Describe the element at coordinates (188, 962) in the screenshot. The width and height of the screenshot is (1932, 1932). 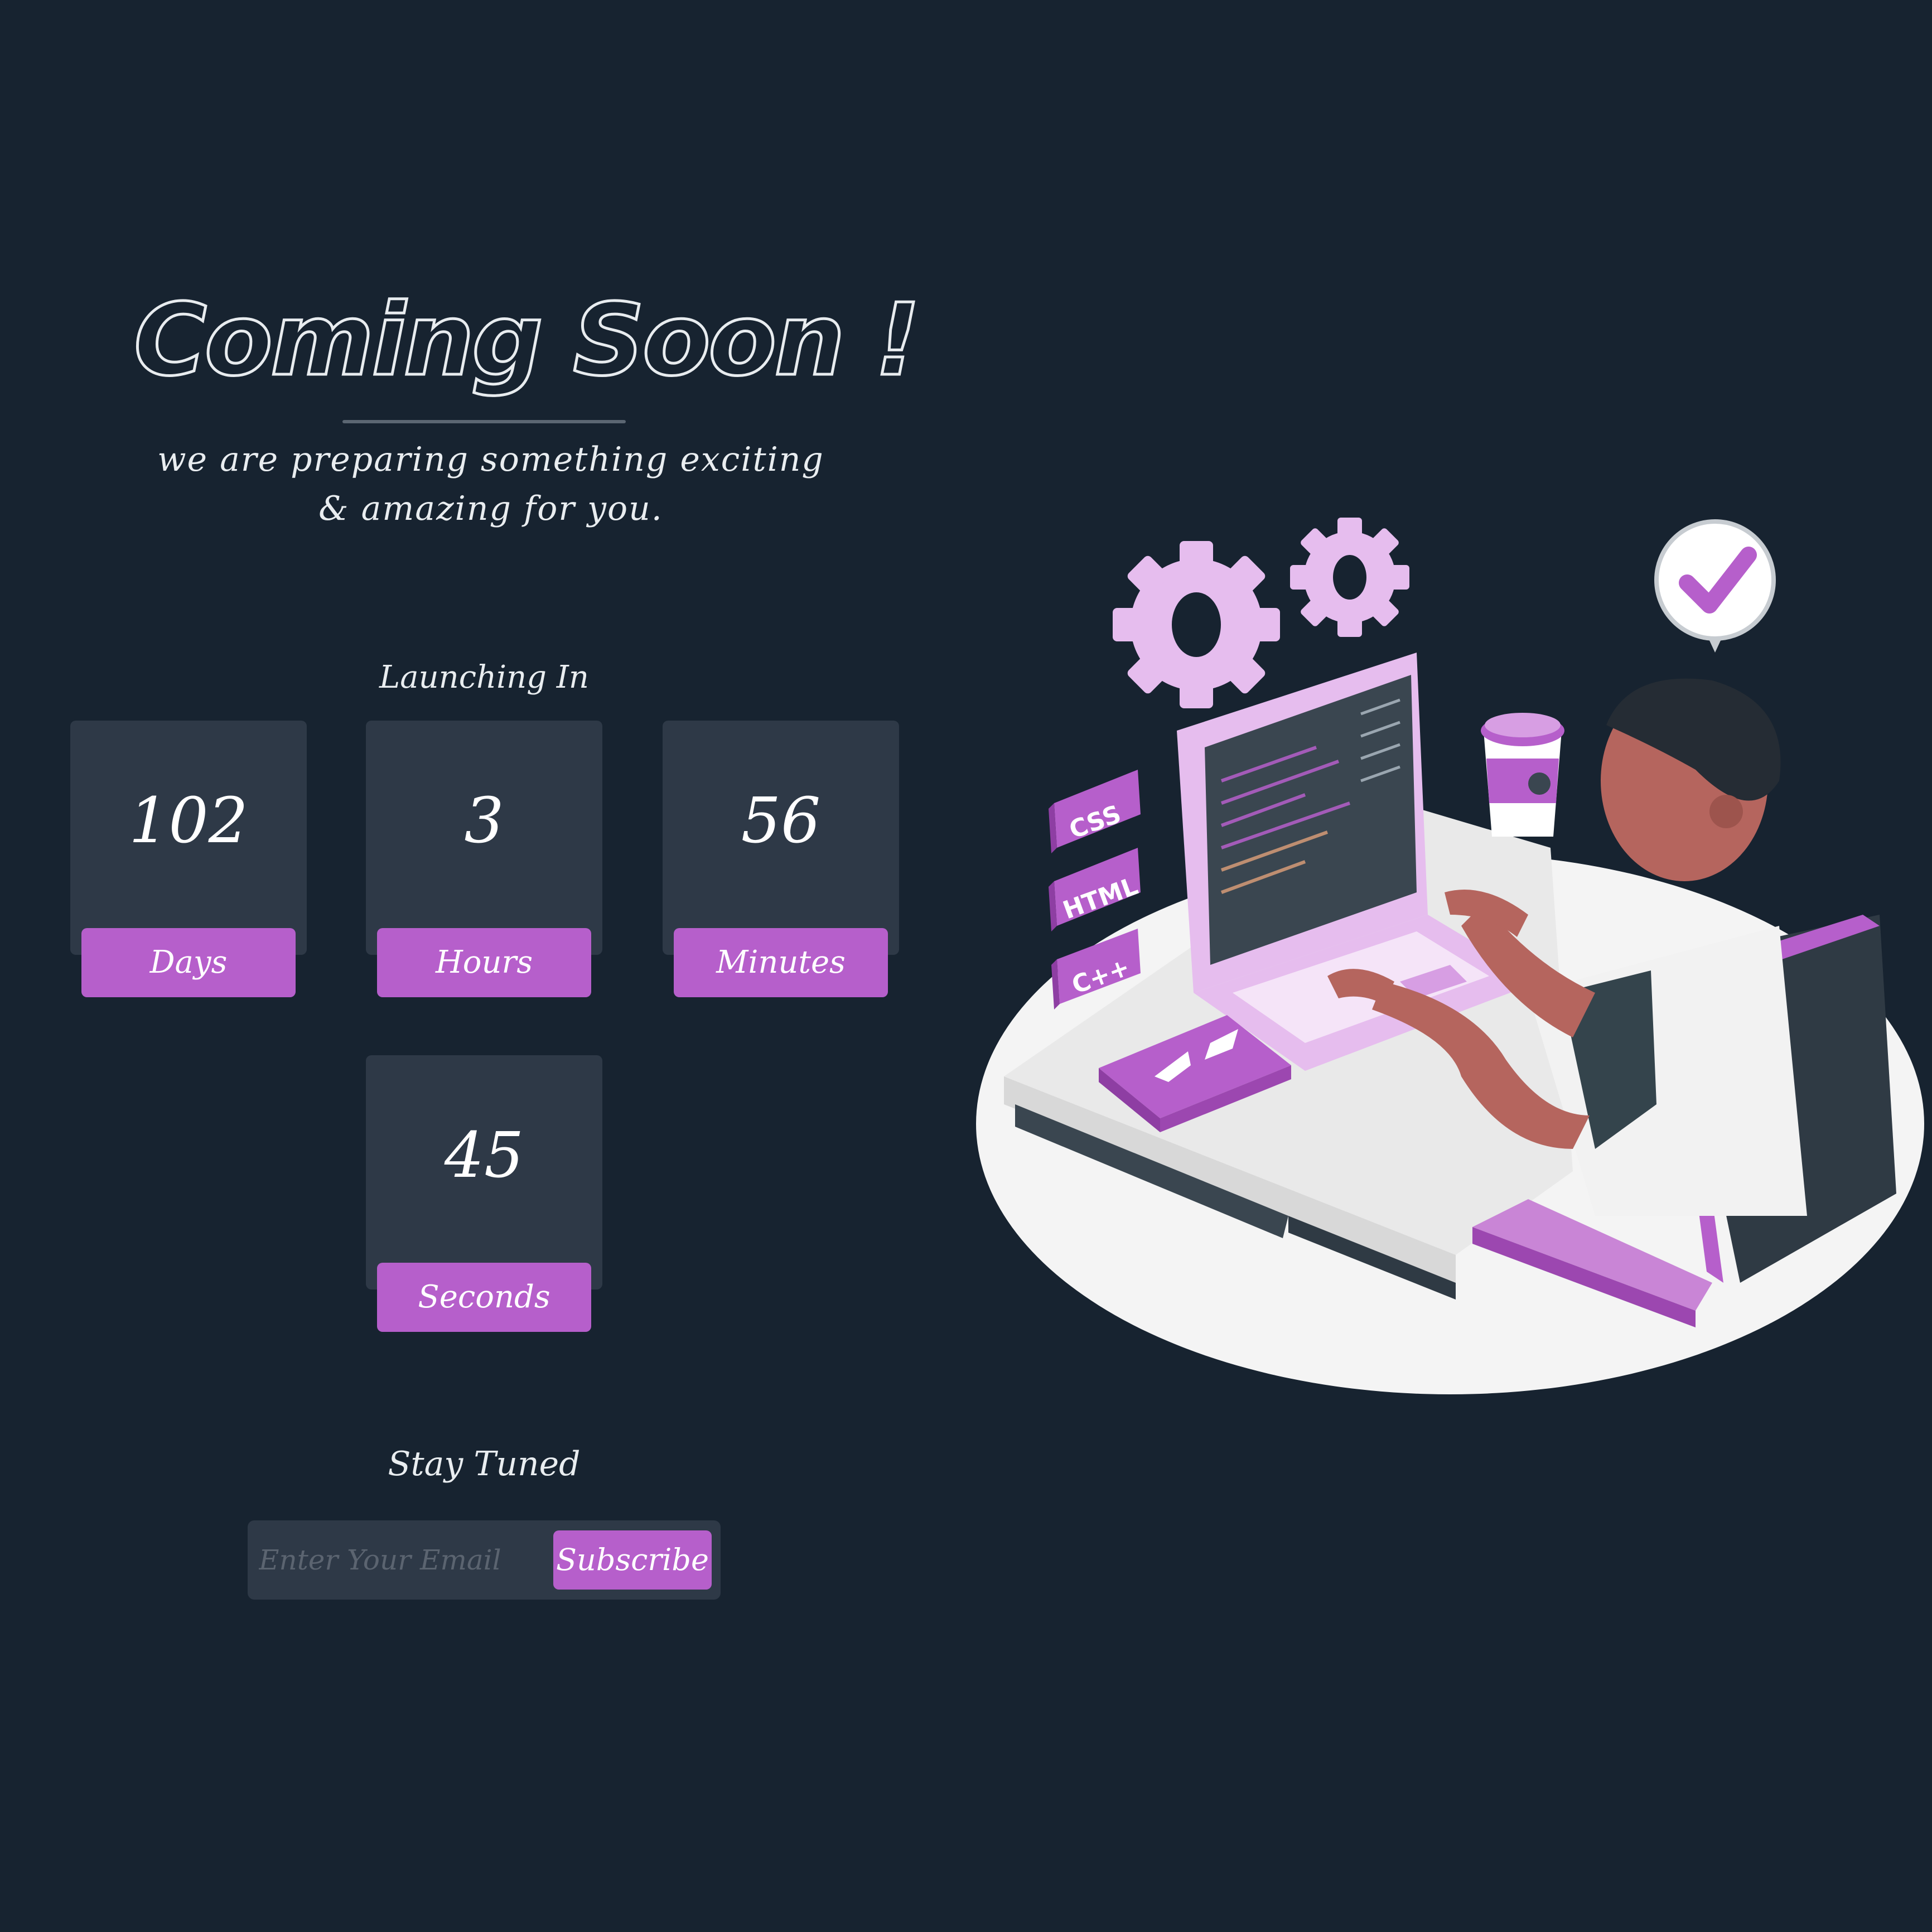
I see `countdown-label-days: Days` at that location.